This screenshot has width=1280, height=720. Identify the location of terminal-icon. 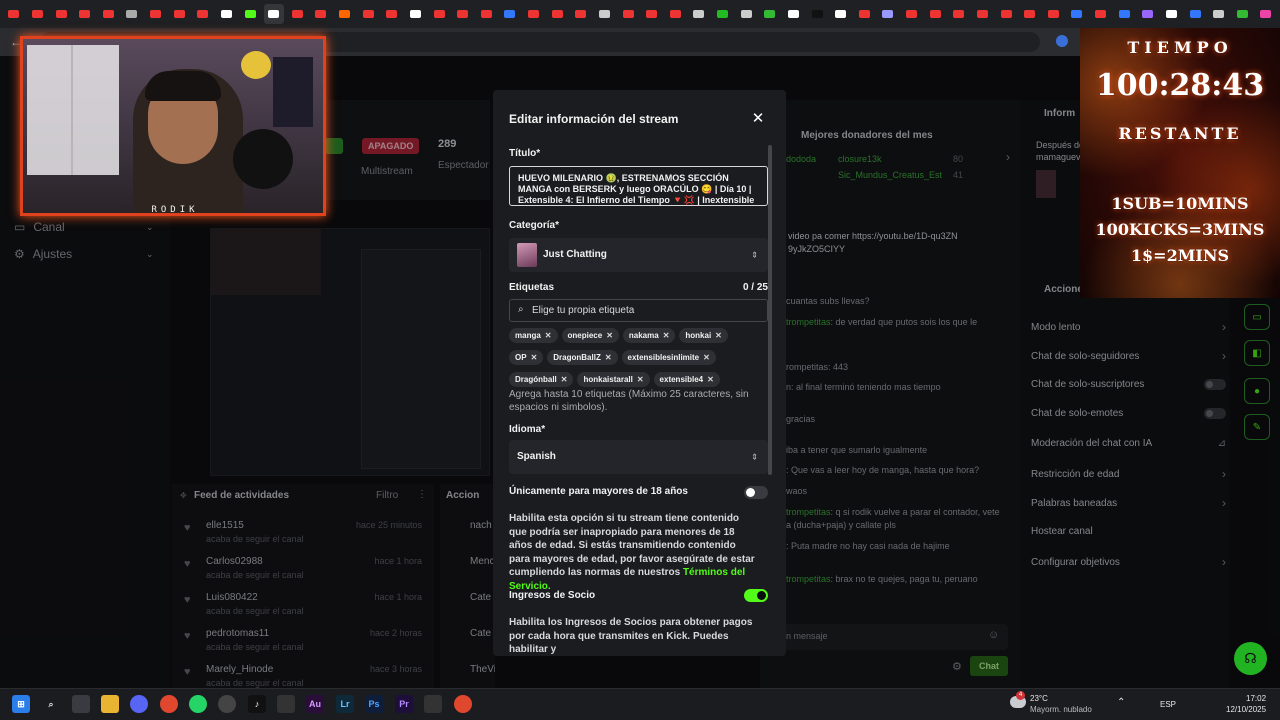
(433, 704).